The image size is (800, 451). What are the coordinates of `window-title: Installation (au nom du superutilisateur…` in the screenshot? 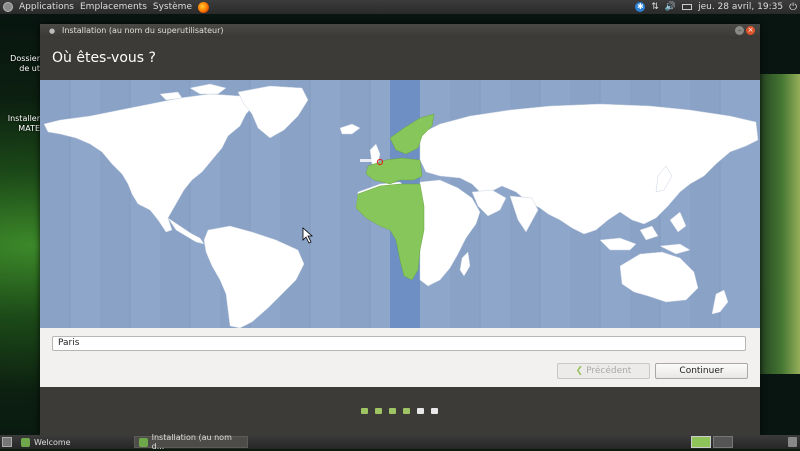 It's located at (143, 30).